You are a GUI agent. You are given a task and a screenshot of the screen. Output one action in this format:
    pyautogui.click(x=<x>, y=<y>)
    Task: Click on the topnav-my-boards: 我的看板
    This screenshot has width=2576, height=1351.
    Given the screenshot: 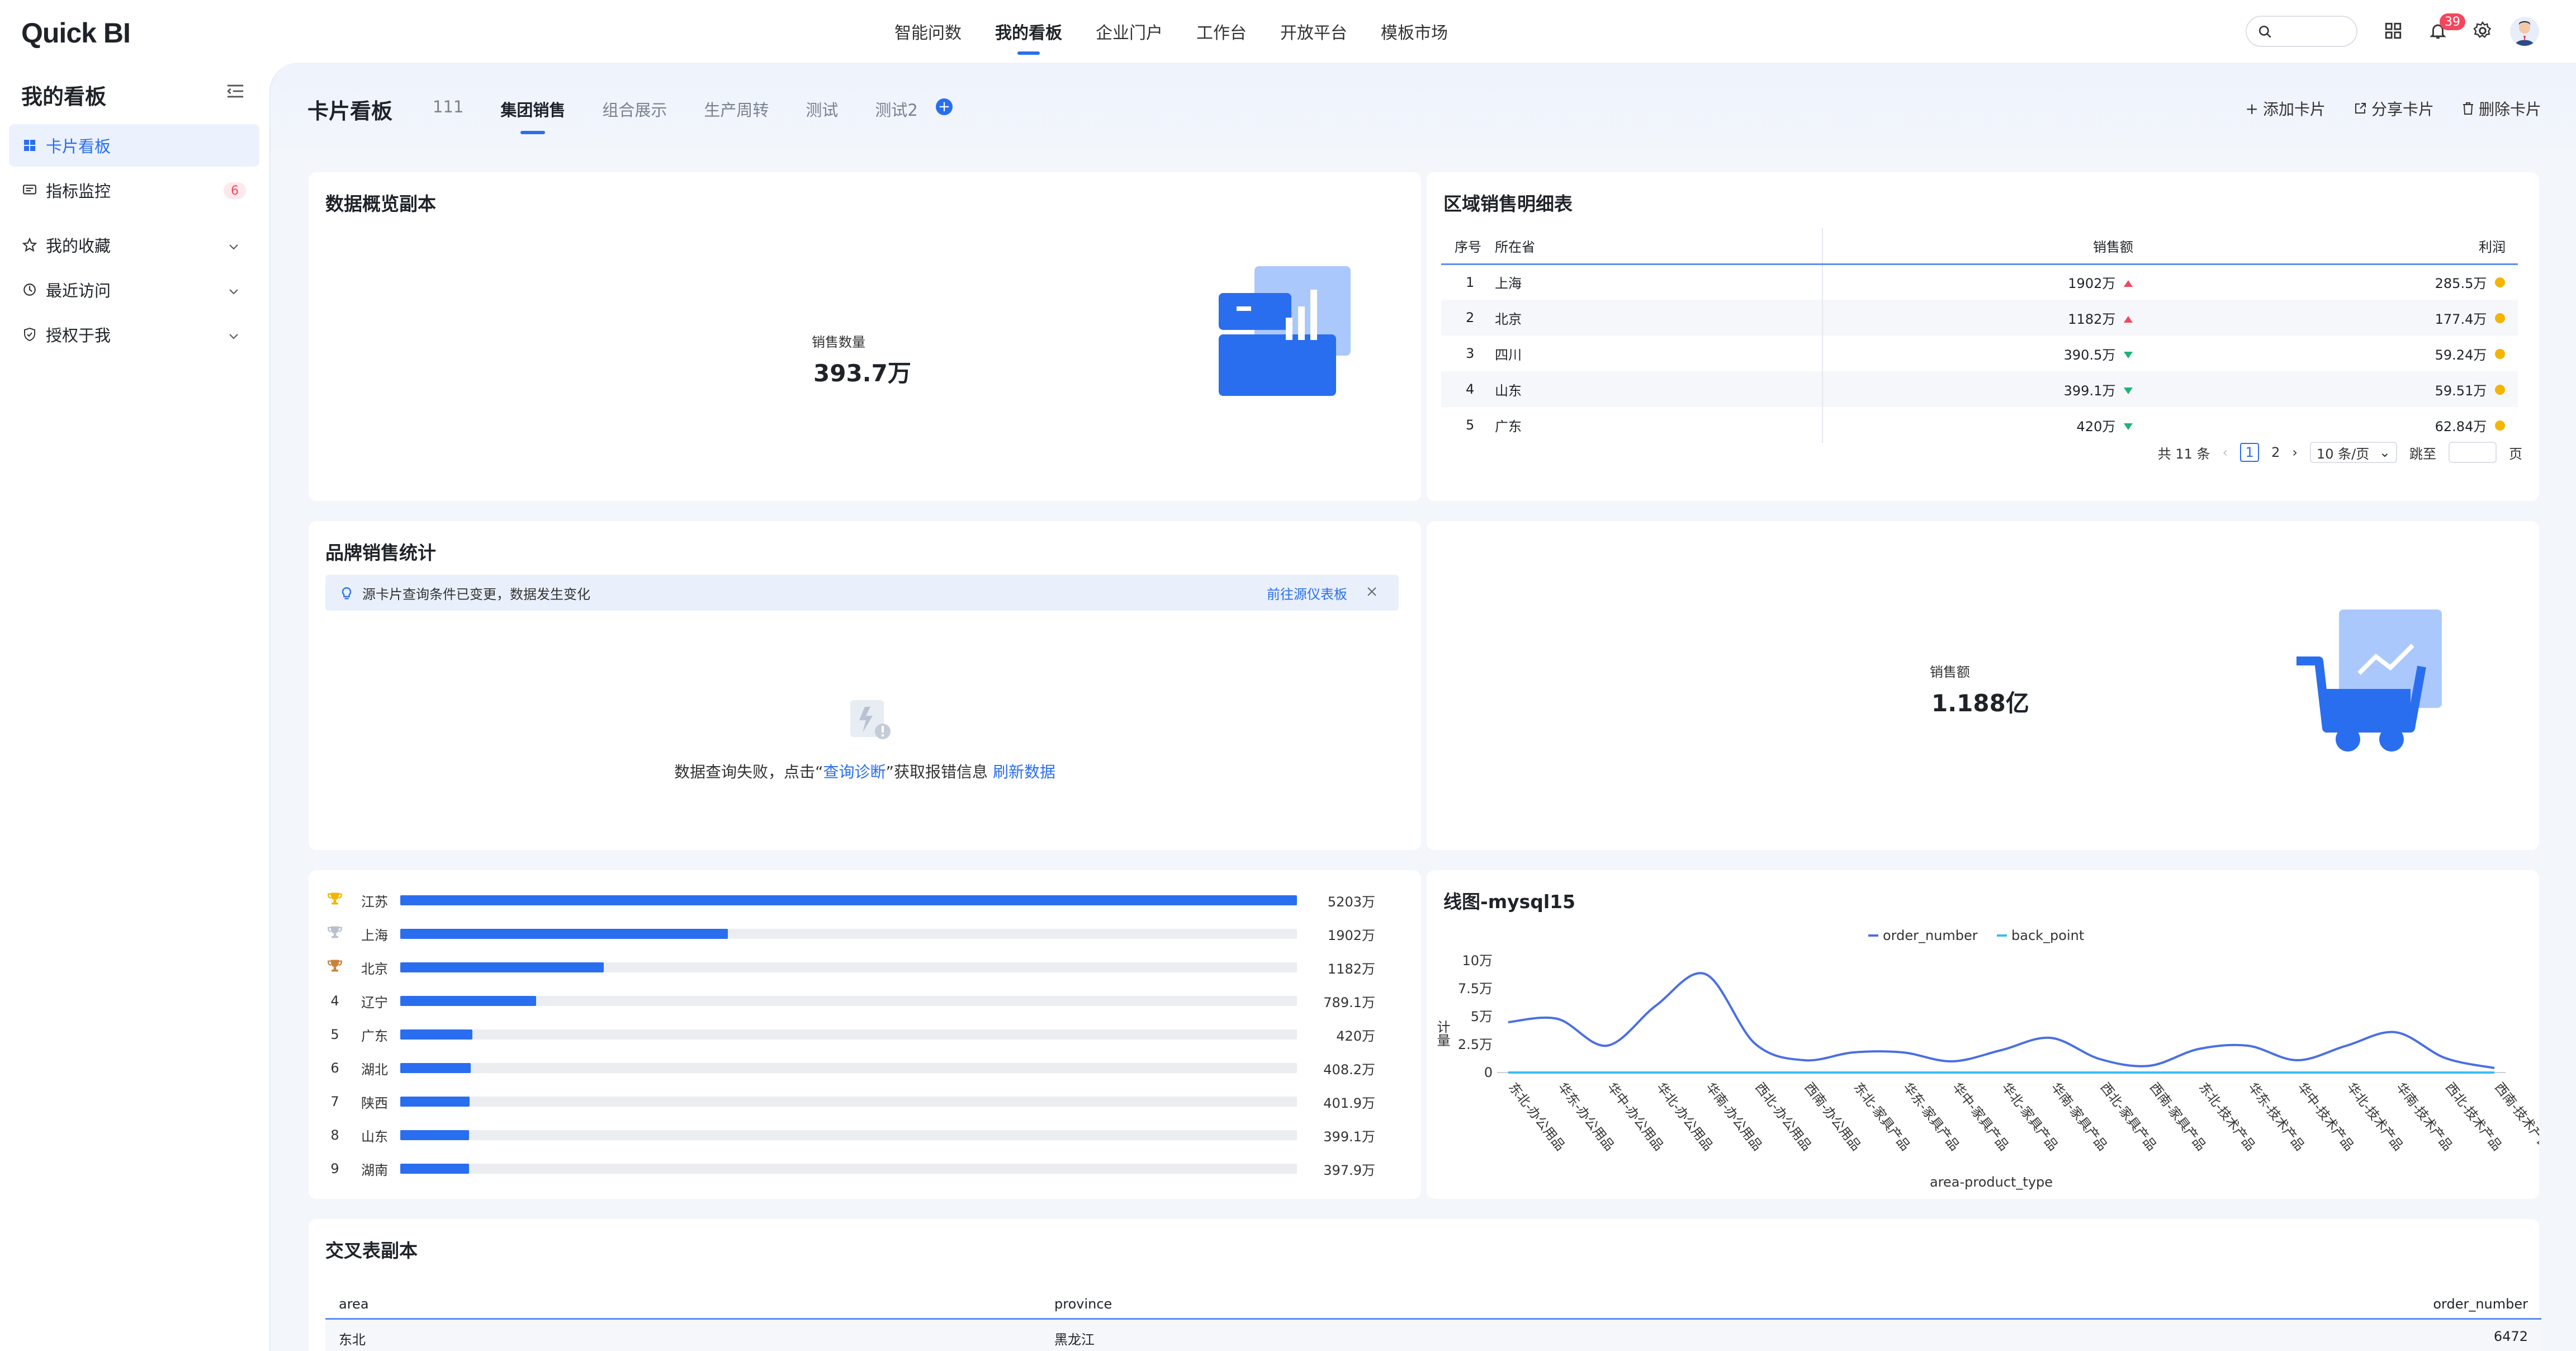 What is the action you would take?
    pyautogui.click(x=1028, y=37)
    